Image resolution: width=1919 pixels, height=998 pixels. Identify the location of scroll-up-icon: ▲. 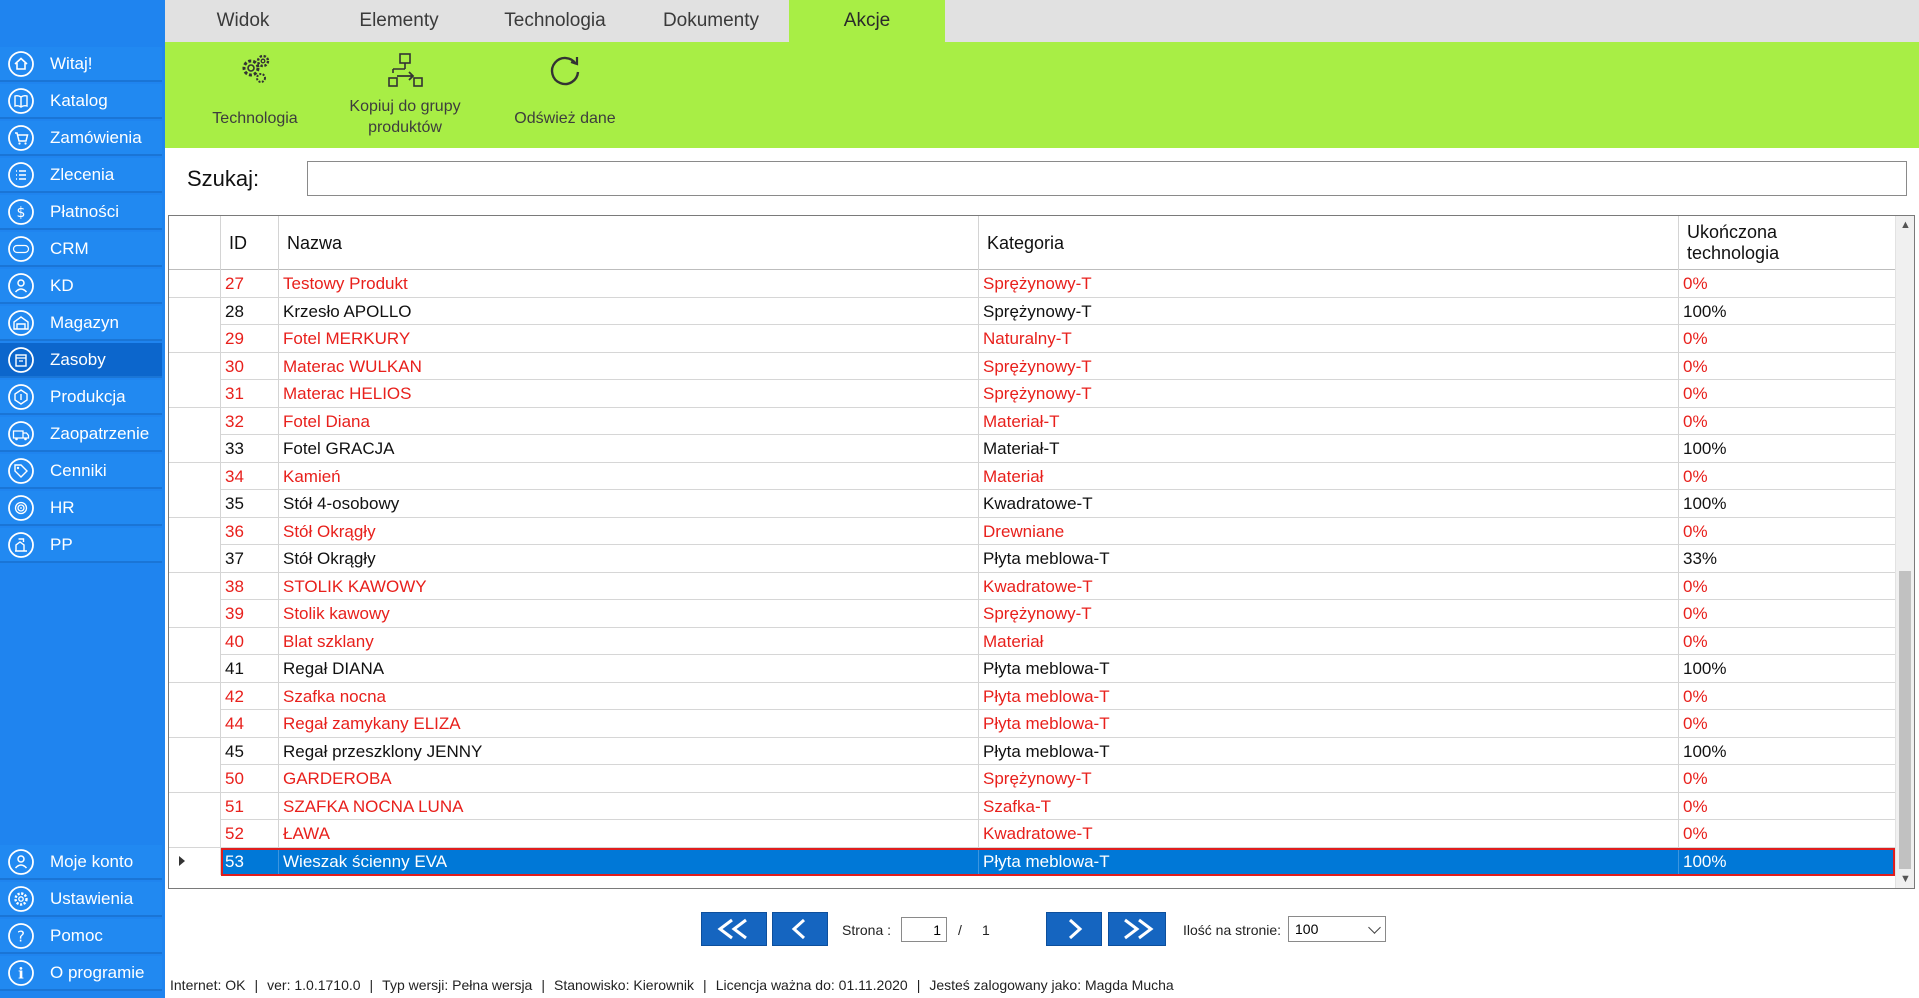
(1905, 225).